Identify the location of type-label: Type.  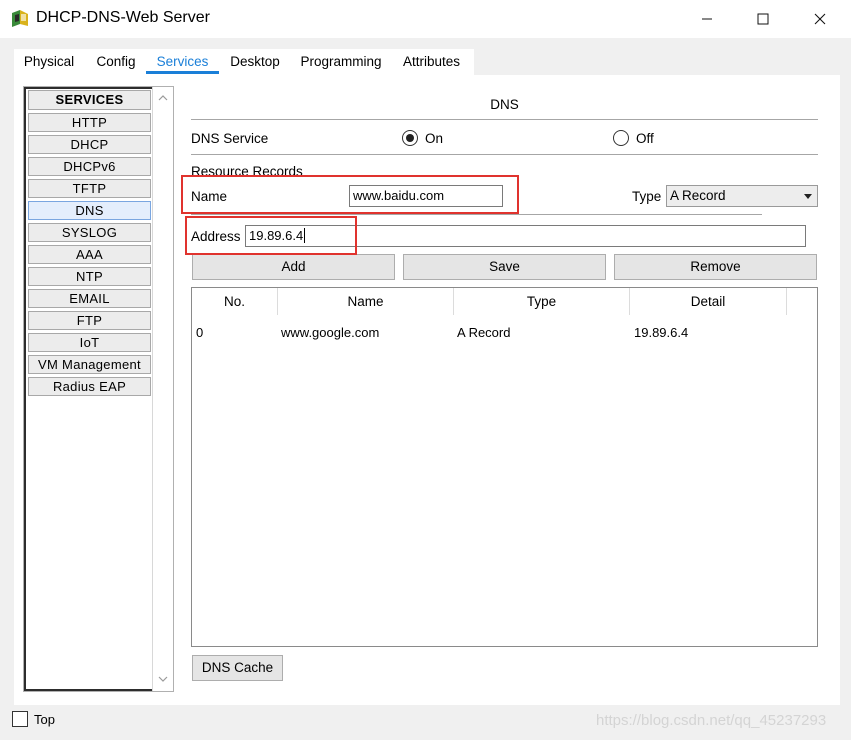
(647, 196).